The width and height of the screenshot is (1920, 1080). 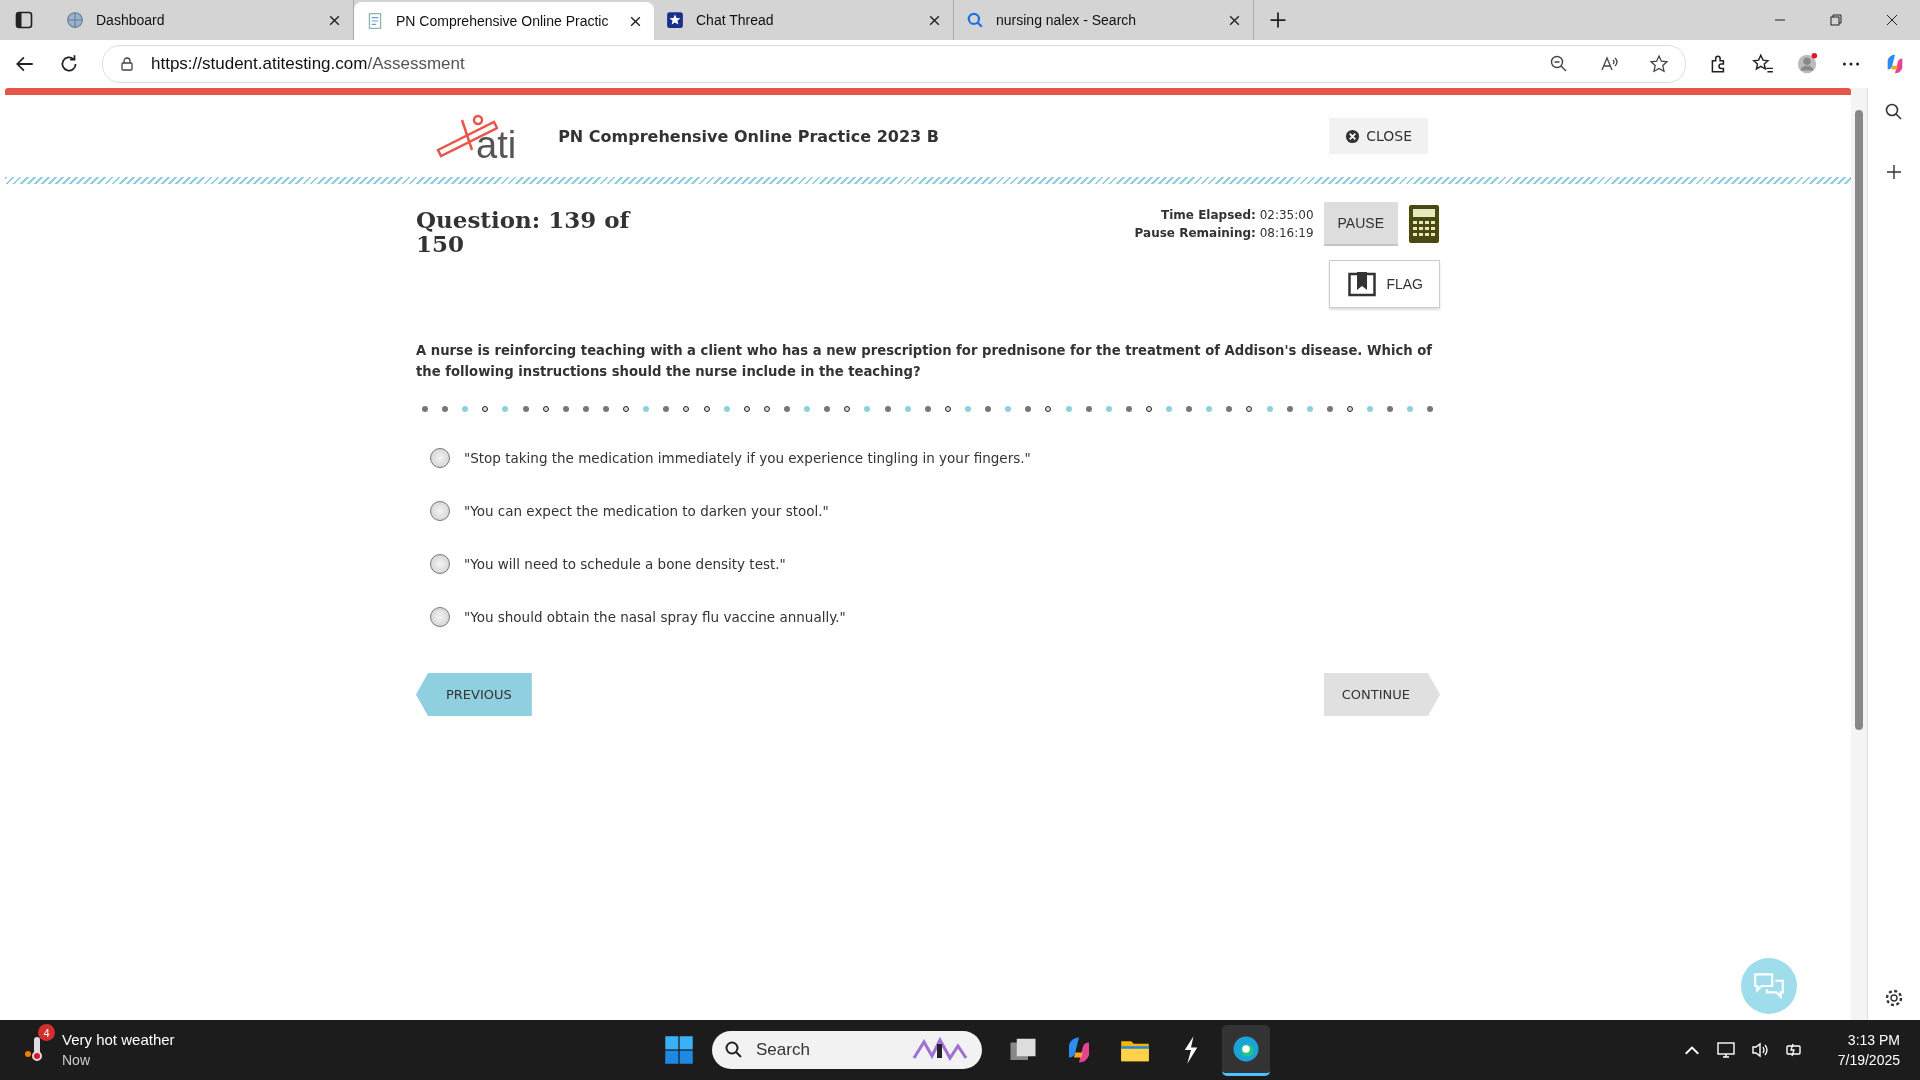 What do you see at coordinates (1381, 694) in the screenshot?
I see `continue-button: CONTINUE` at bounding box center [1381, 694].